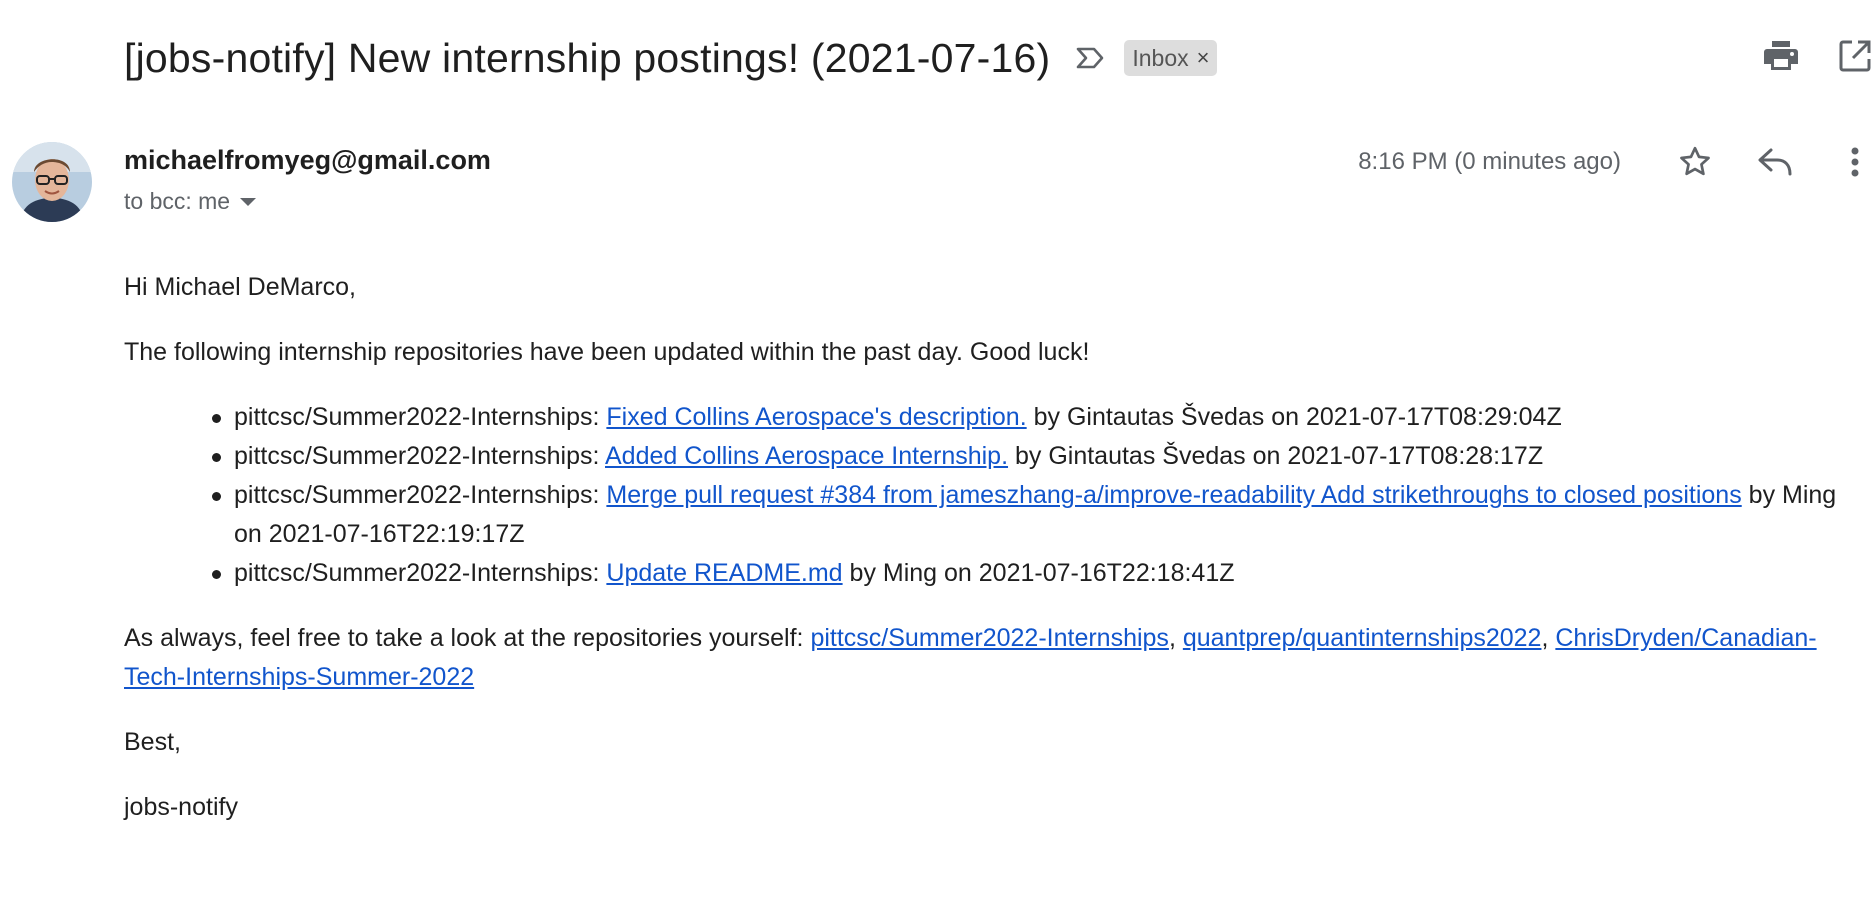 This screenshot has width=1875, height=907. I want to click on inbox-label-text: Inbox, so click(1160, 57).